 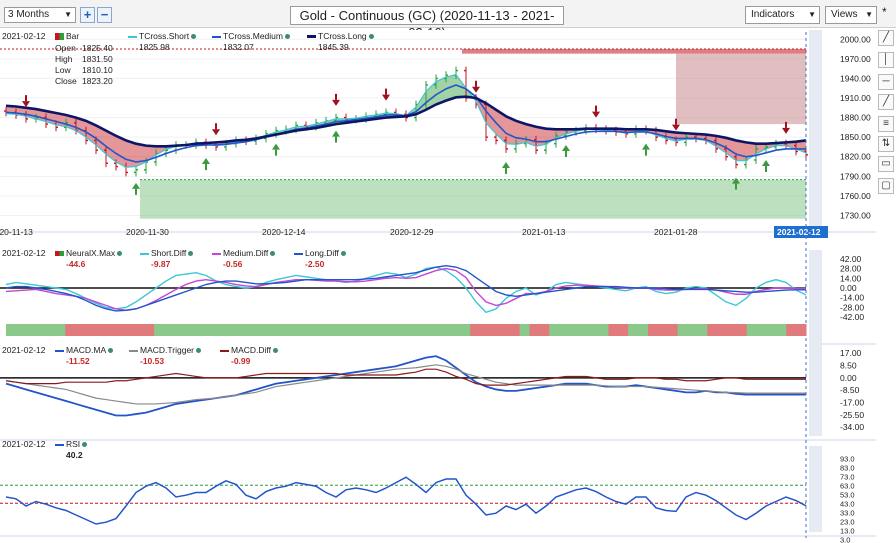 I want to click on x-tick-label: 2020-12-29, so click(x=412, y=232).